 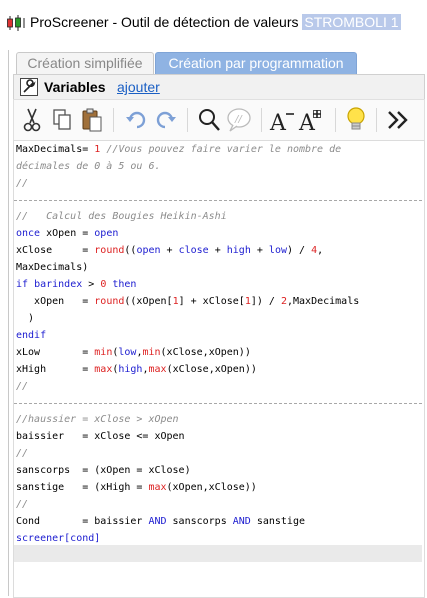 I want to click on undo-button, so click(x=136, y=120).